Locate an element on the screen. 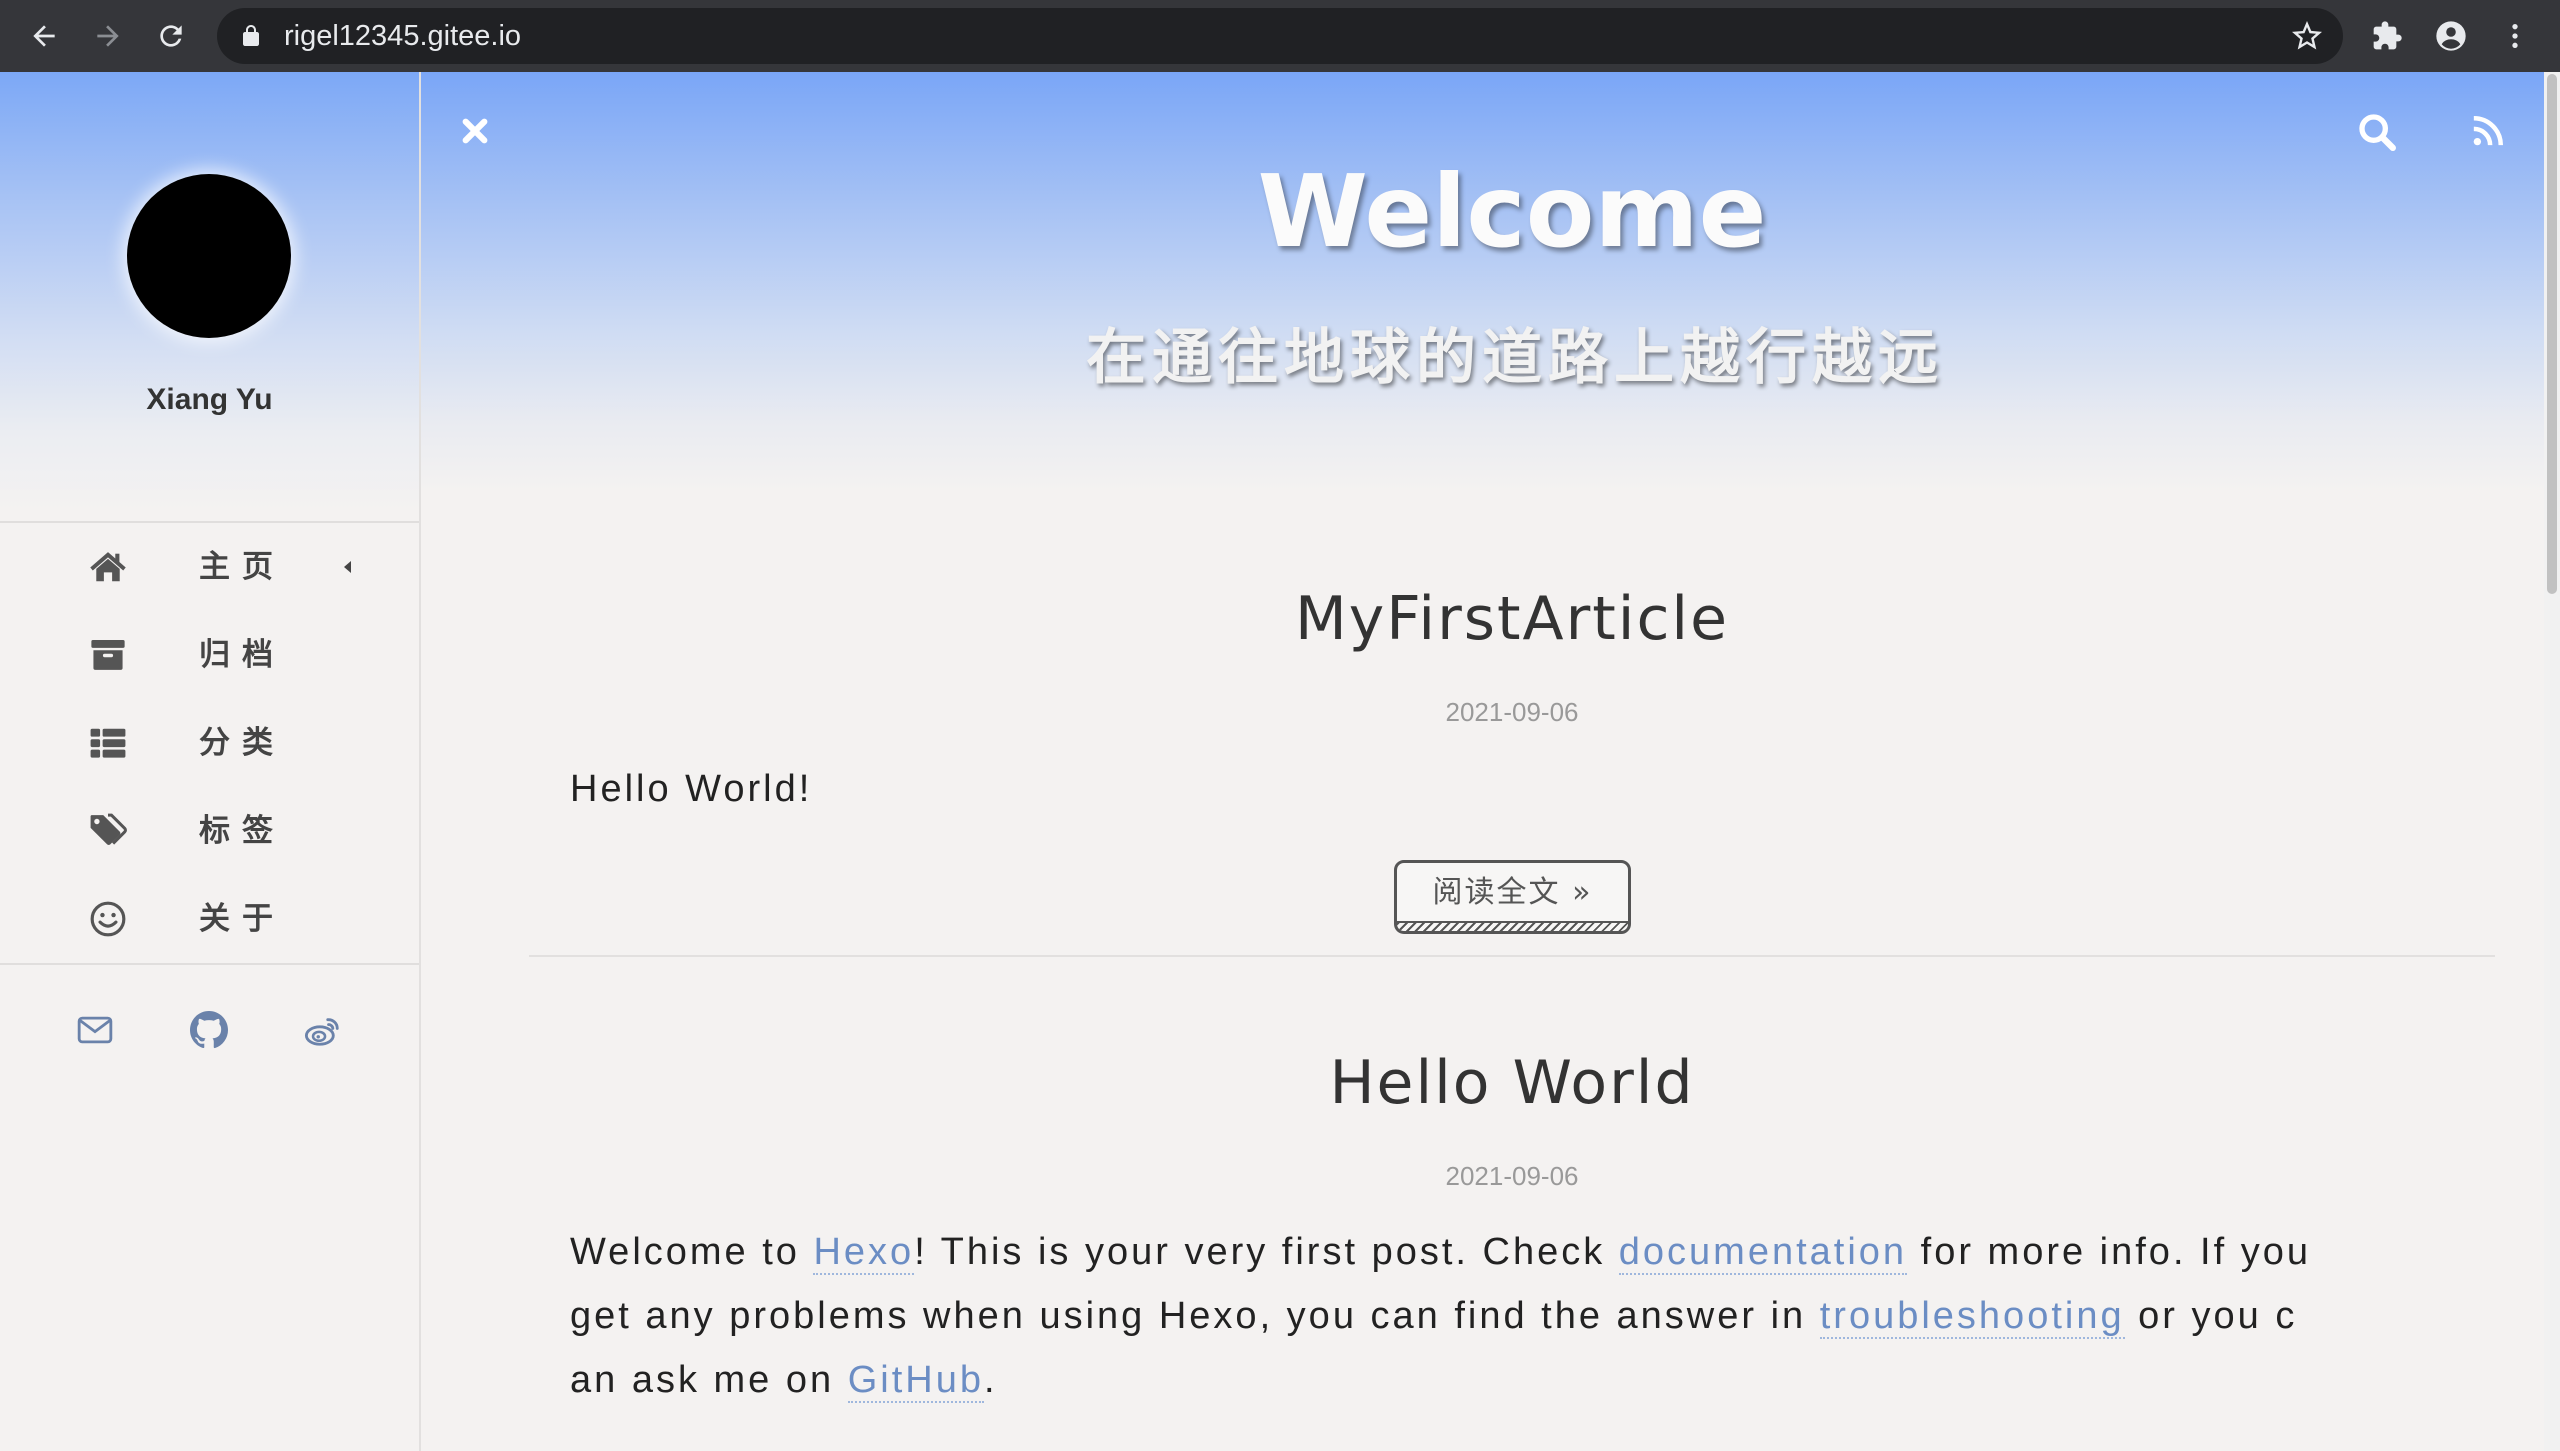  forward-button is located at coordinates (108, 36).